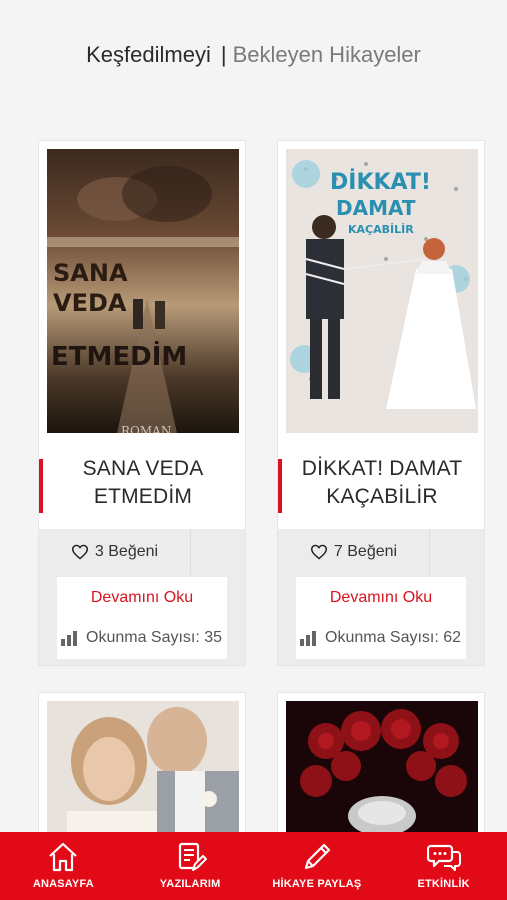 This screenshot has width=507, height=900. Describe the element at coordinates (119, 356) in the screenshot. I see `cover-text: ETMEDİM` at that location.